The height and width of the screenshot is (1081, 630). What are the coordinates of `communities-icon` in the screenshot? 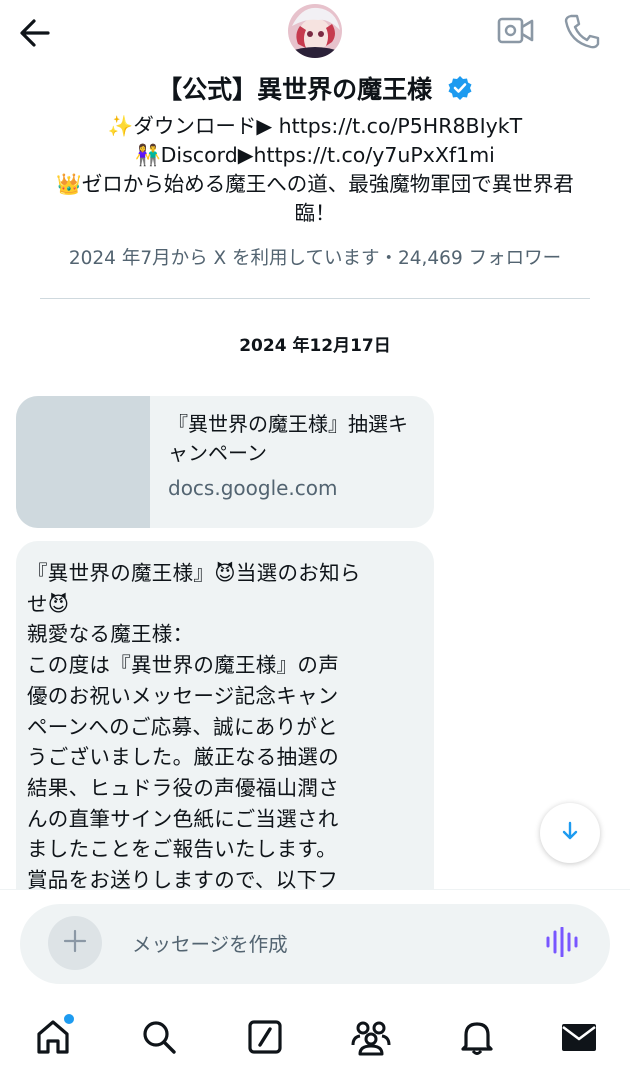 It's located at (371, 1039).